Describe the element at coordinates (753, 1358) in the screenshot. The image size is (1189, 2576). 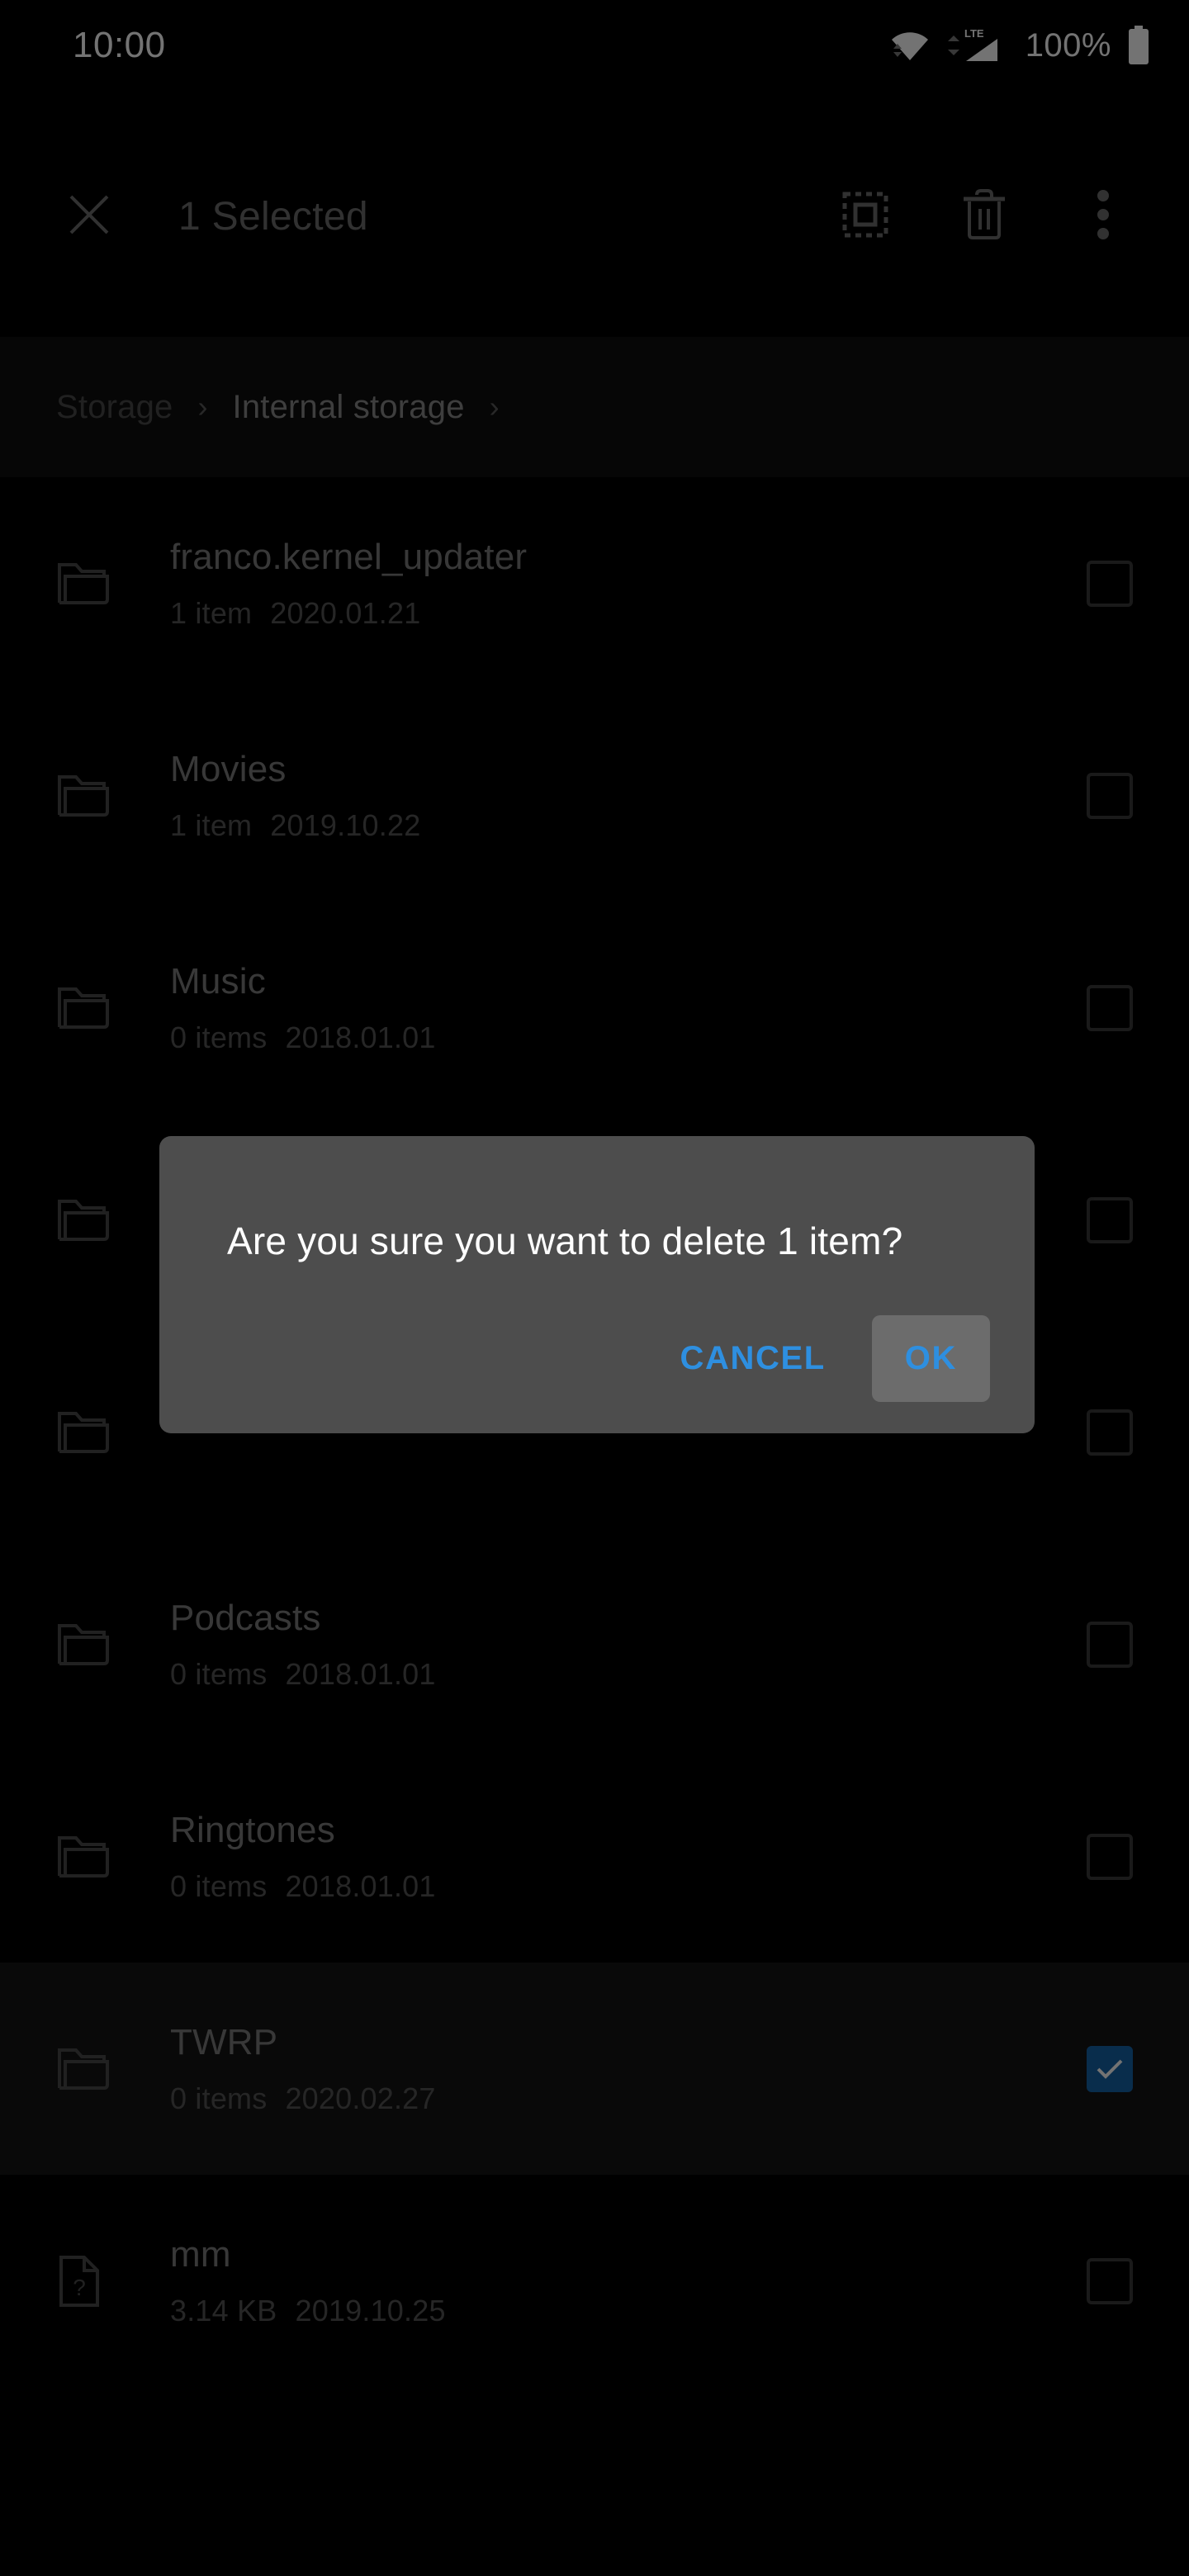
I see `cancel-button: CANCEL` at that location.